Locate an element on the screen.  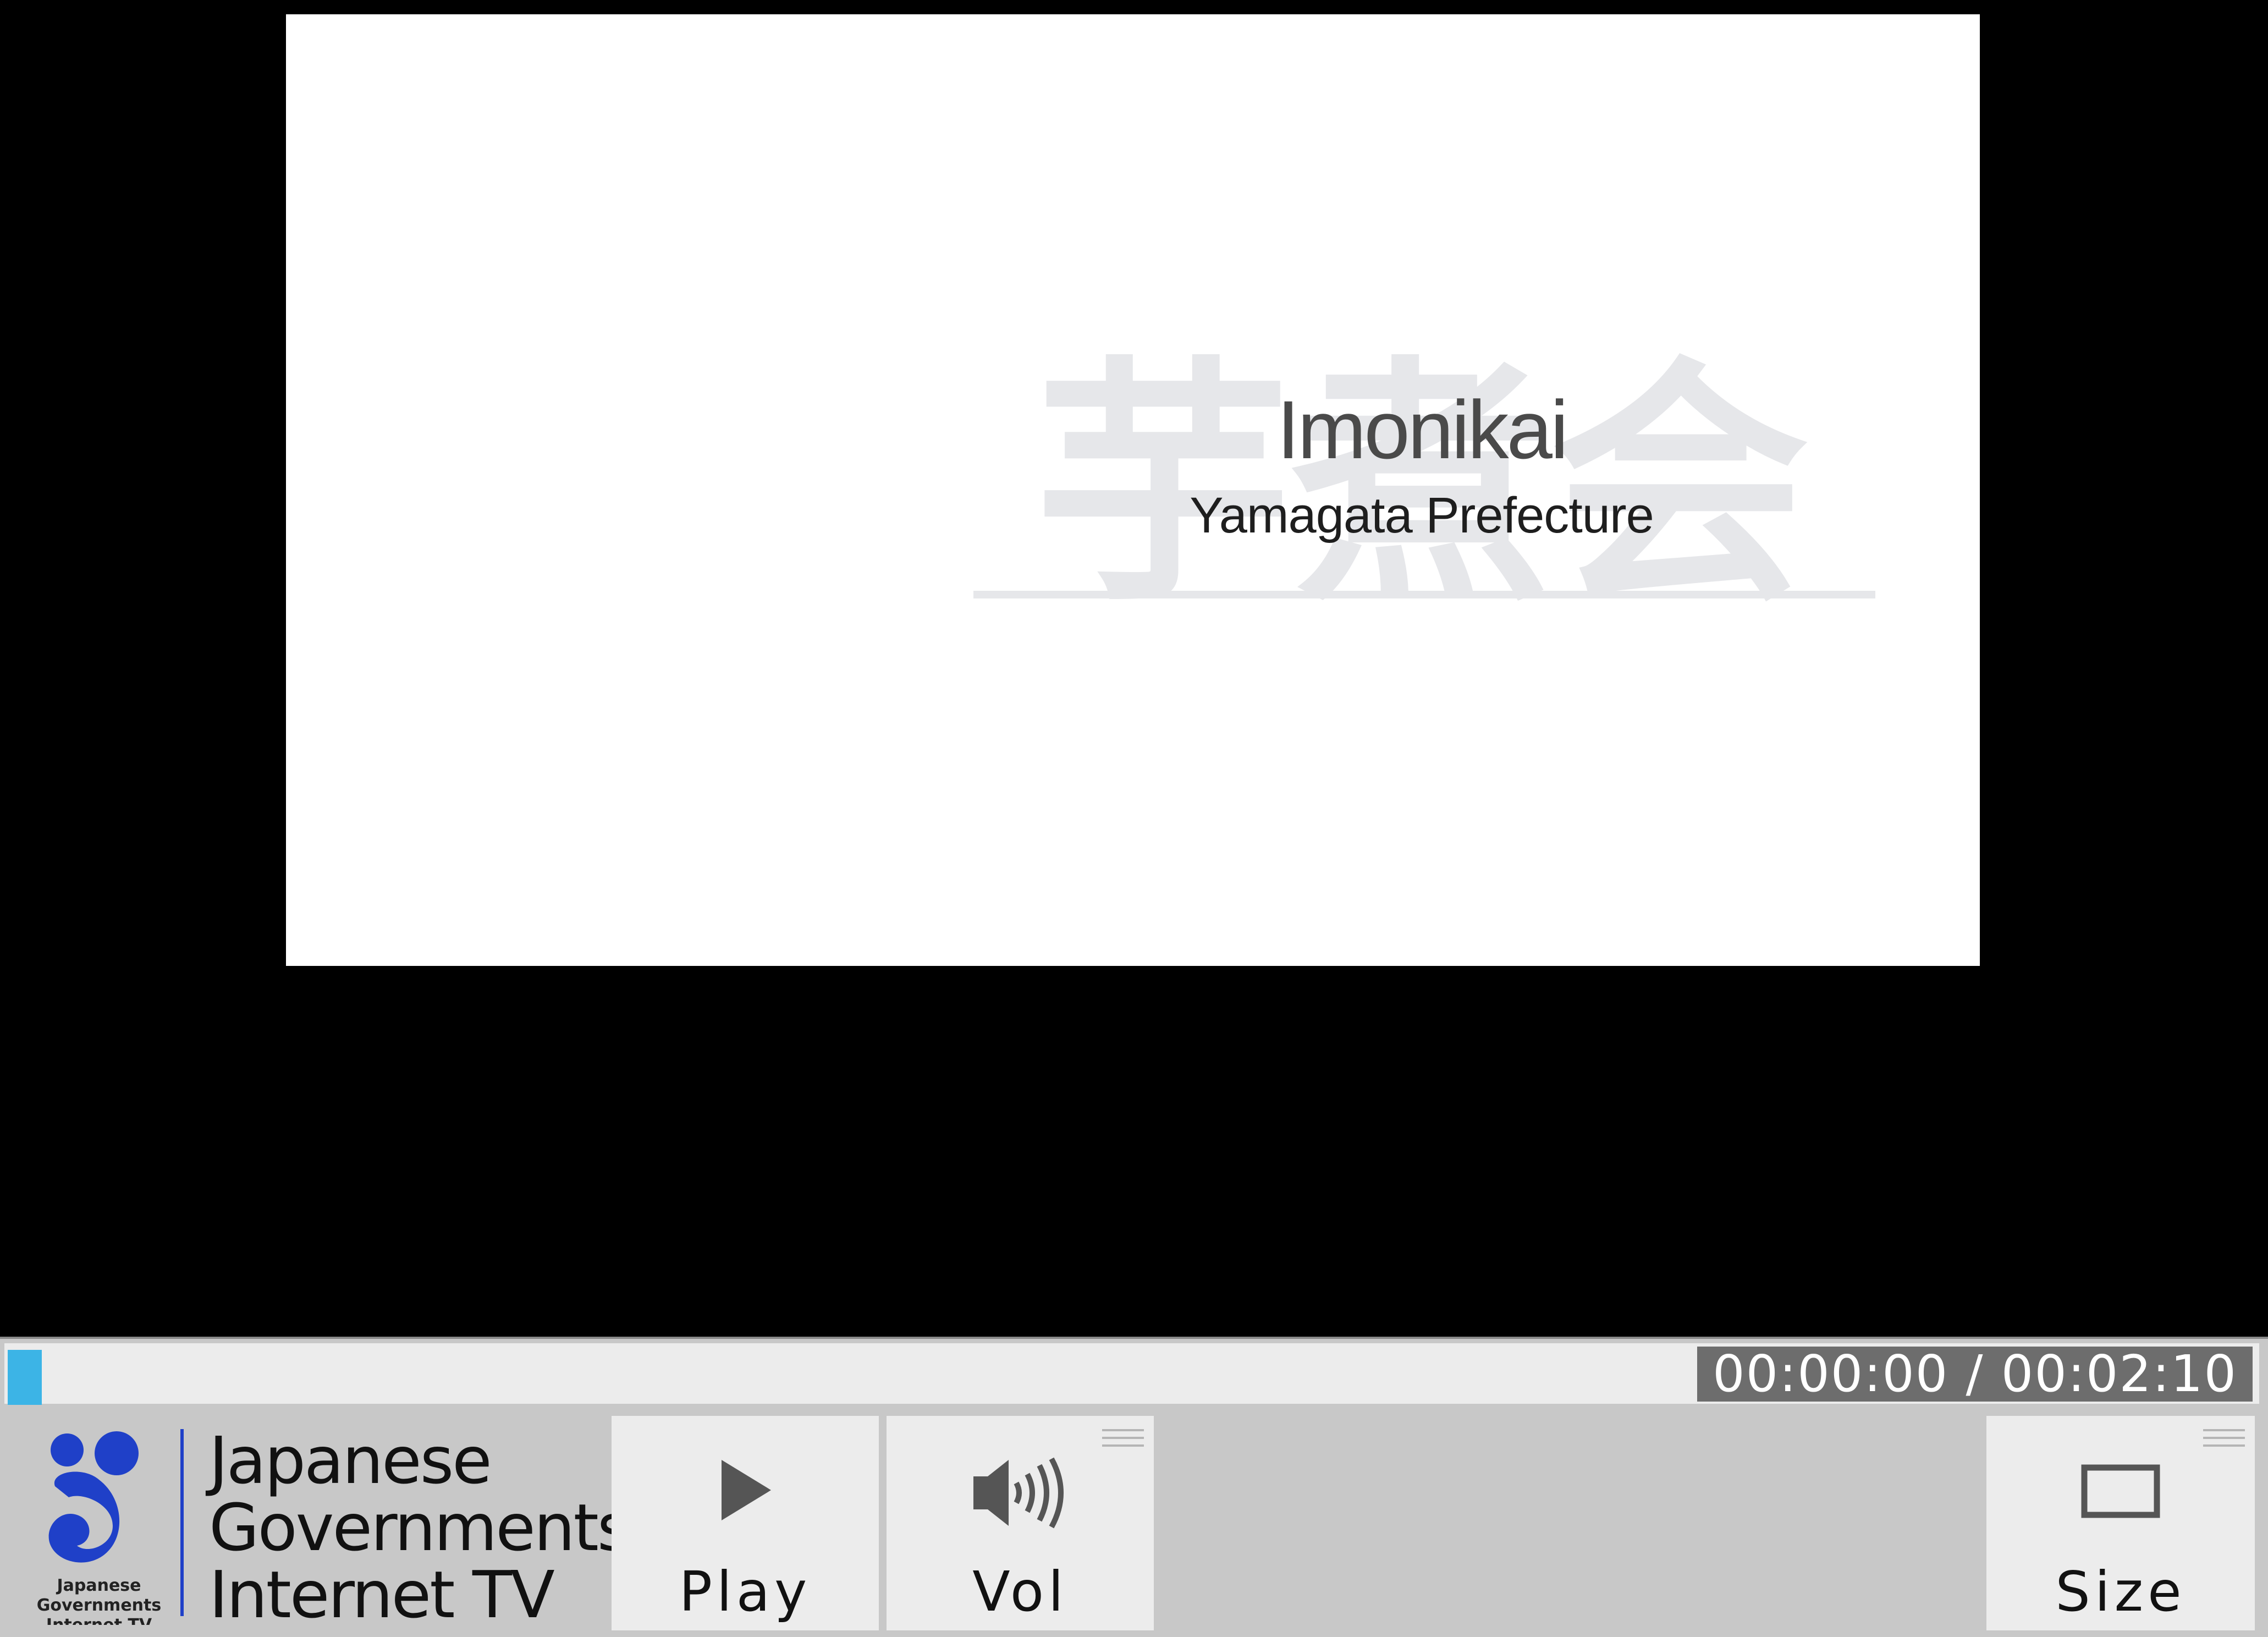
emblem-caption-1: Japanese is located at coordinates (98, 1585).